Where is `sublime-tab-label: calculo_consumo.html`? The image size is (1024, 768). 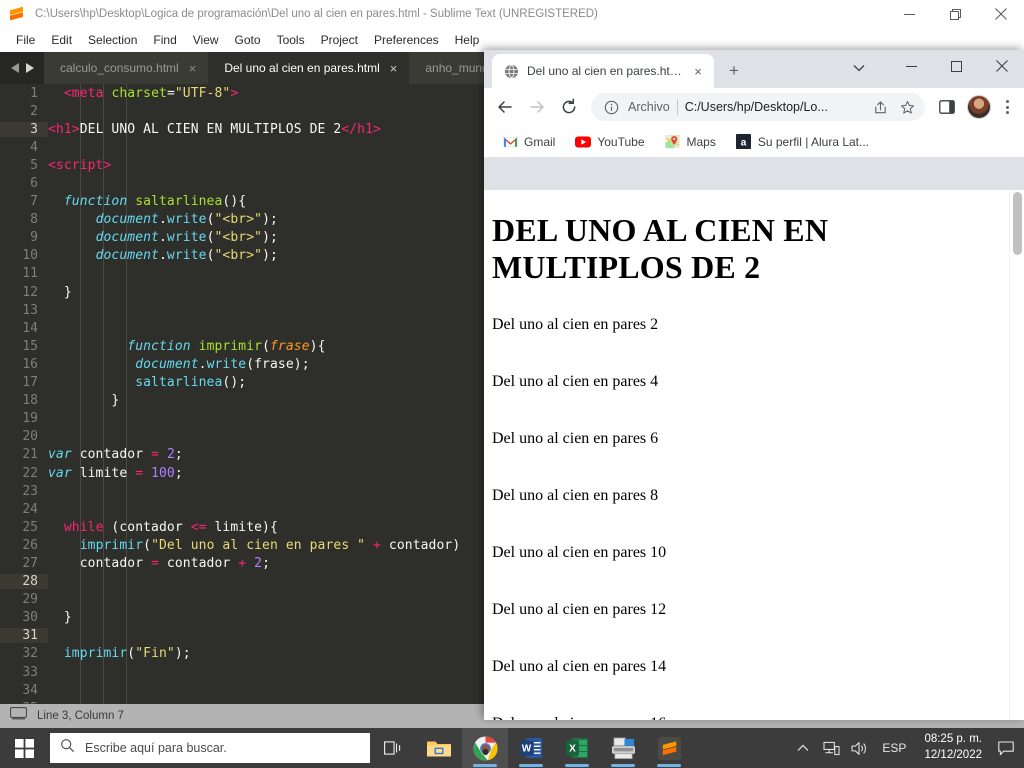
sublime-tab-label: calculo_consumo.html is located at coordinates (119, 68).